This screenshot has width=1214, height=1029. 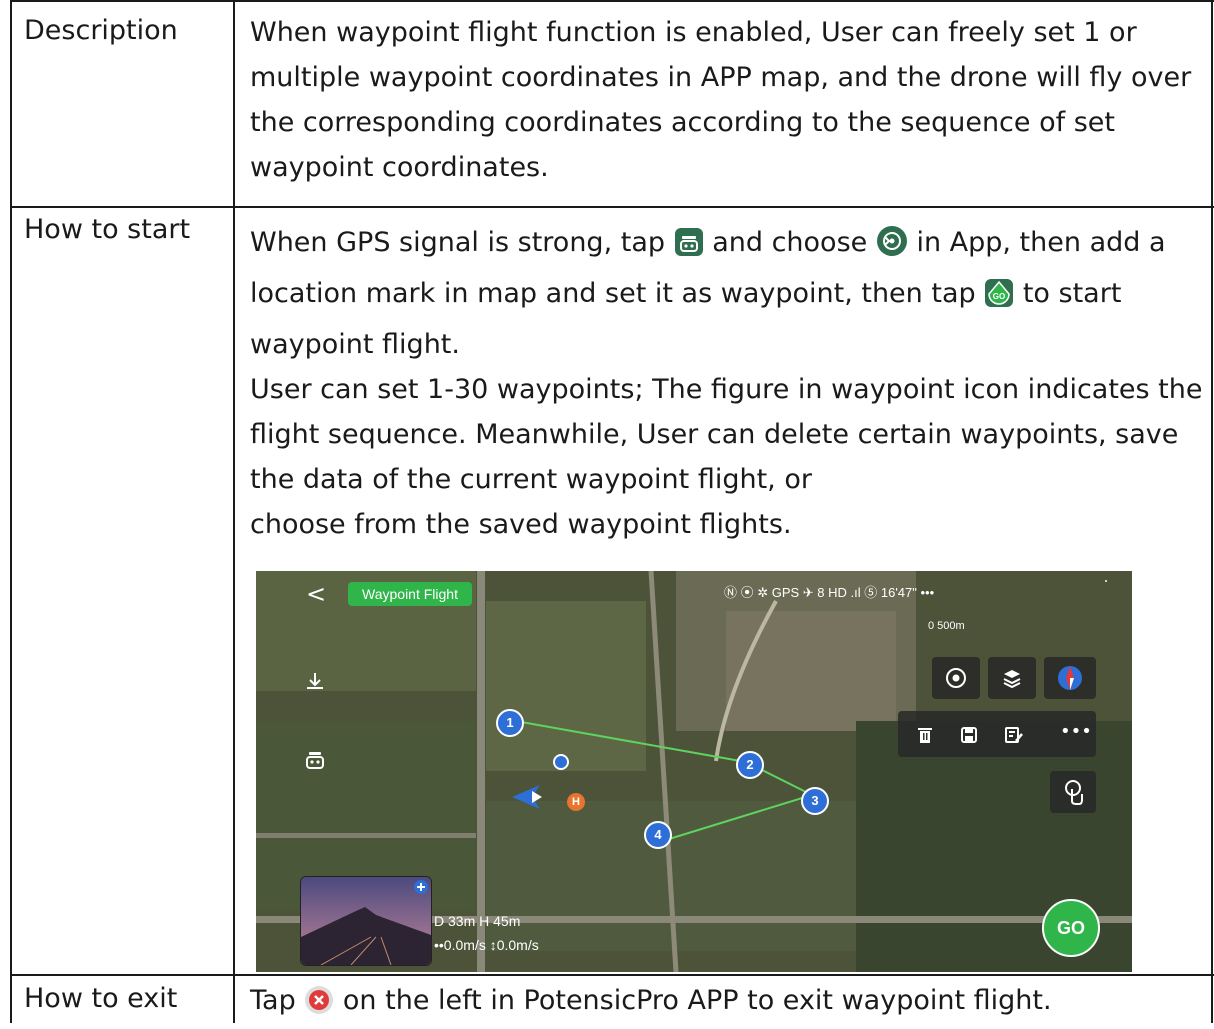 What do you see at coordinates (892, 248) in the screenshot?
I see `waypoint-mode-icon` at bounding box center [892, 248].